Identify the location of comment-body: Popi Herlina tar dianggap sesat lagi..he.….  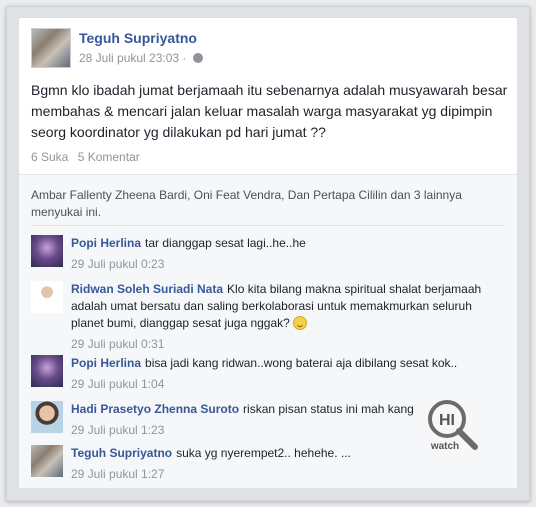
(289, 254).